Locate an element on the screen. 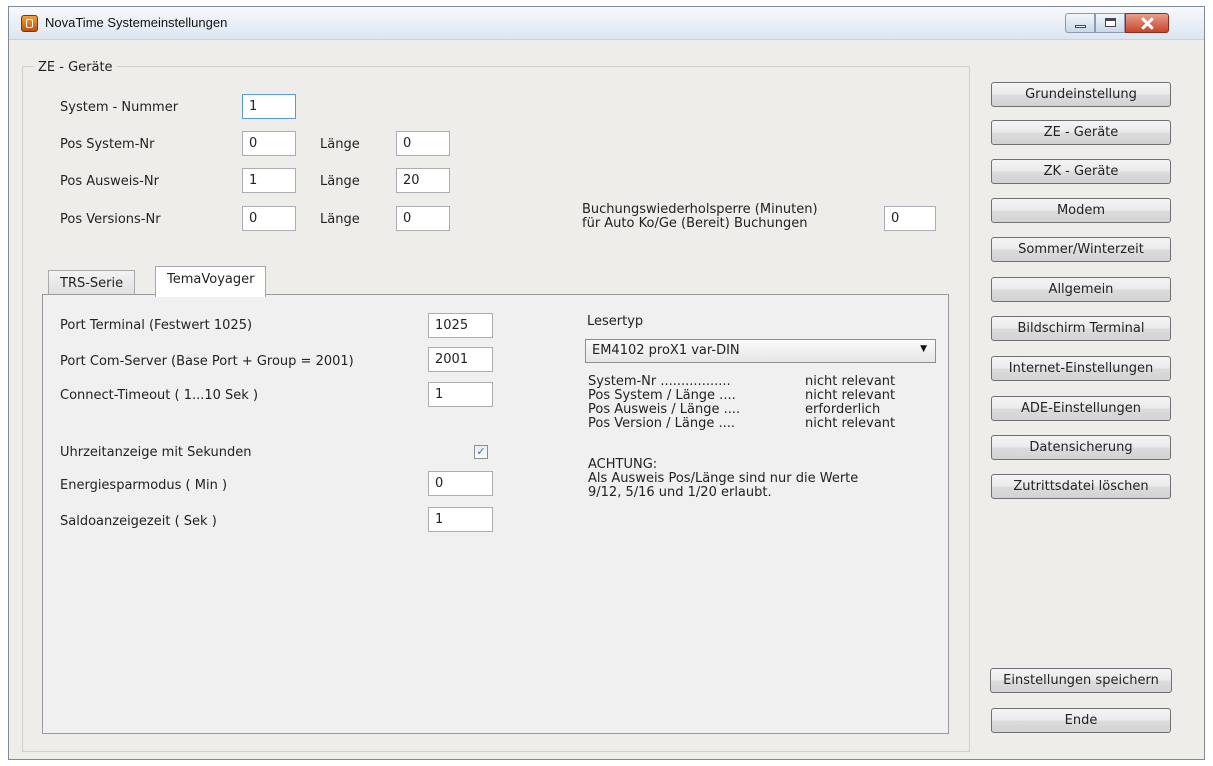  close-button is located at coordinates (1147, 23).